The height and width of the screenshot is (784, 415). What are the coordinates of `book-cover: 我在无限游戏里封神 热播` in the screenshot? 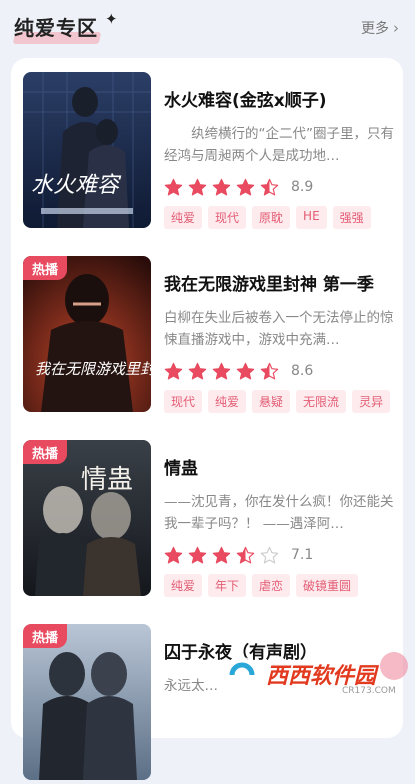 It's located at (87, 334).